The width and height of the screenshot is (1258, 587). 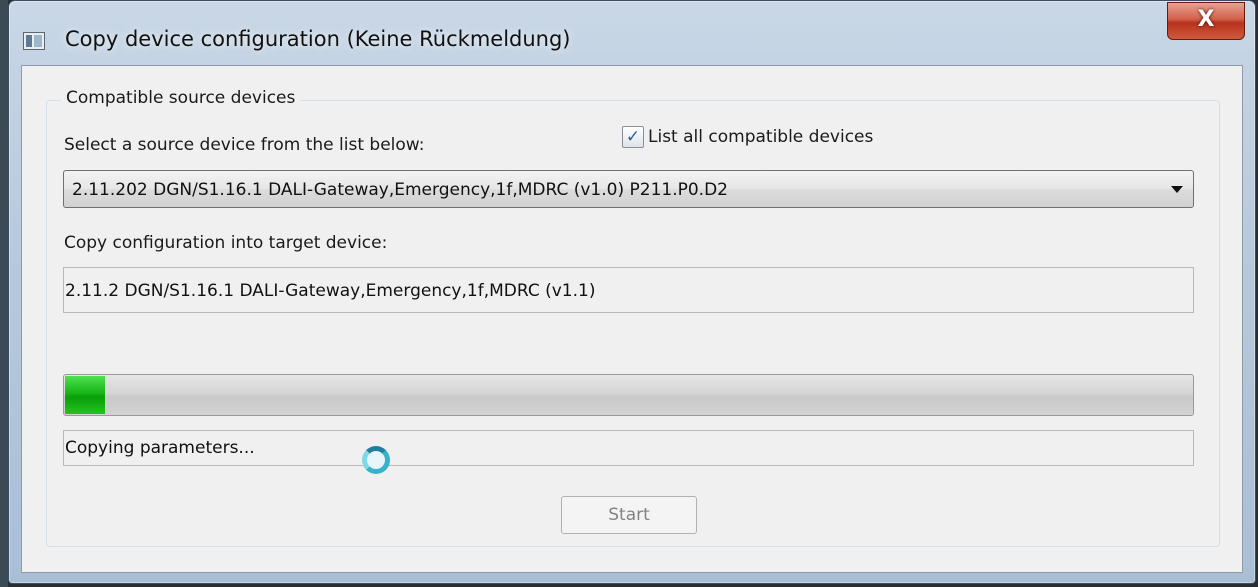 I want to click on progress-bar, so click(x=628, y=395).